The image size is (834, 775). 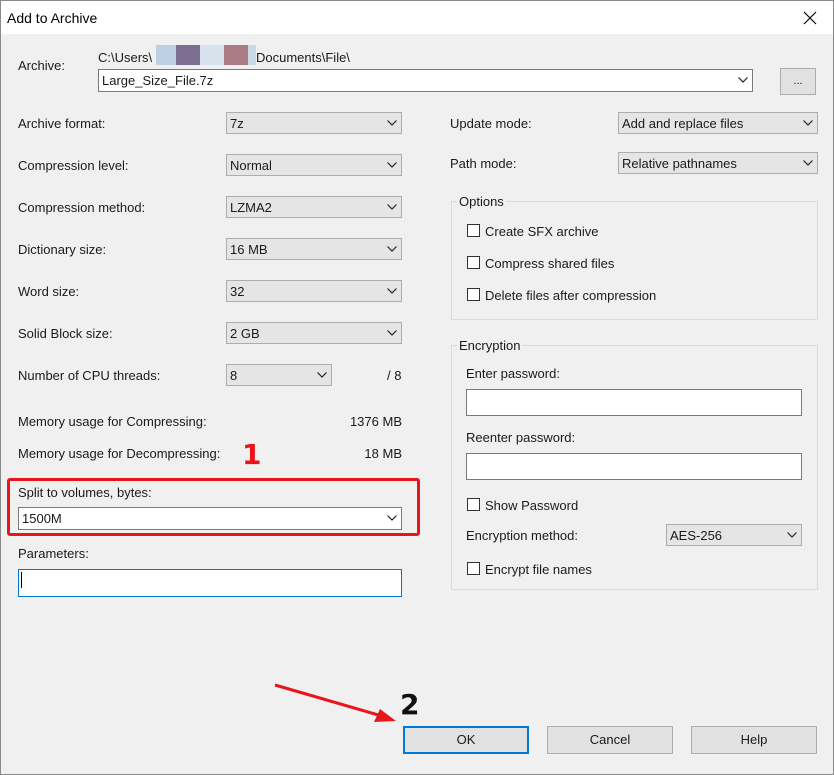 I want to click on compression-level-label: Compression level:, so click(x=73, y=165).